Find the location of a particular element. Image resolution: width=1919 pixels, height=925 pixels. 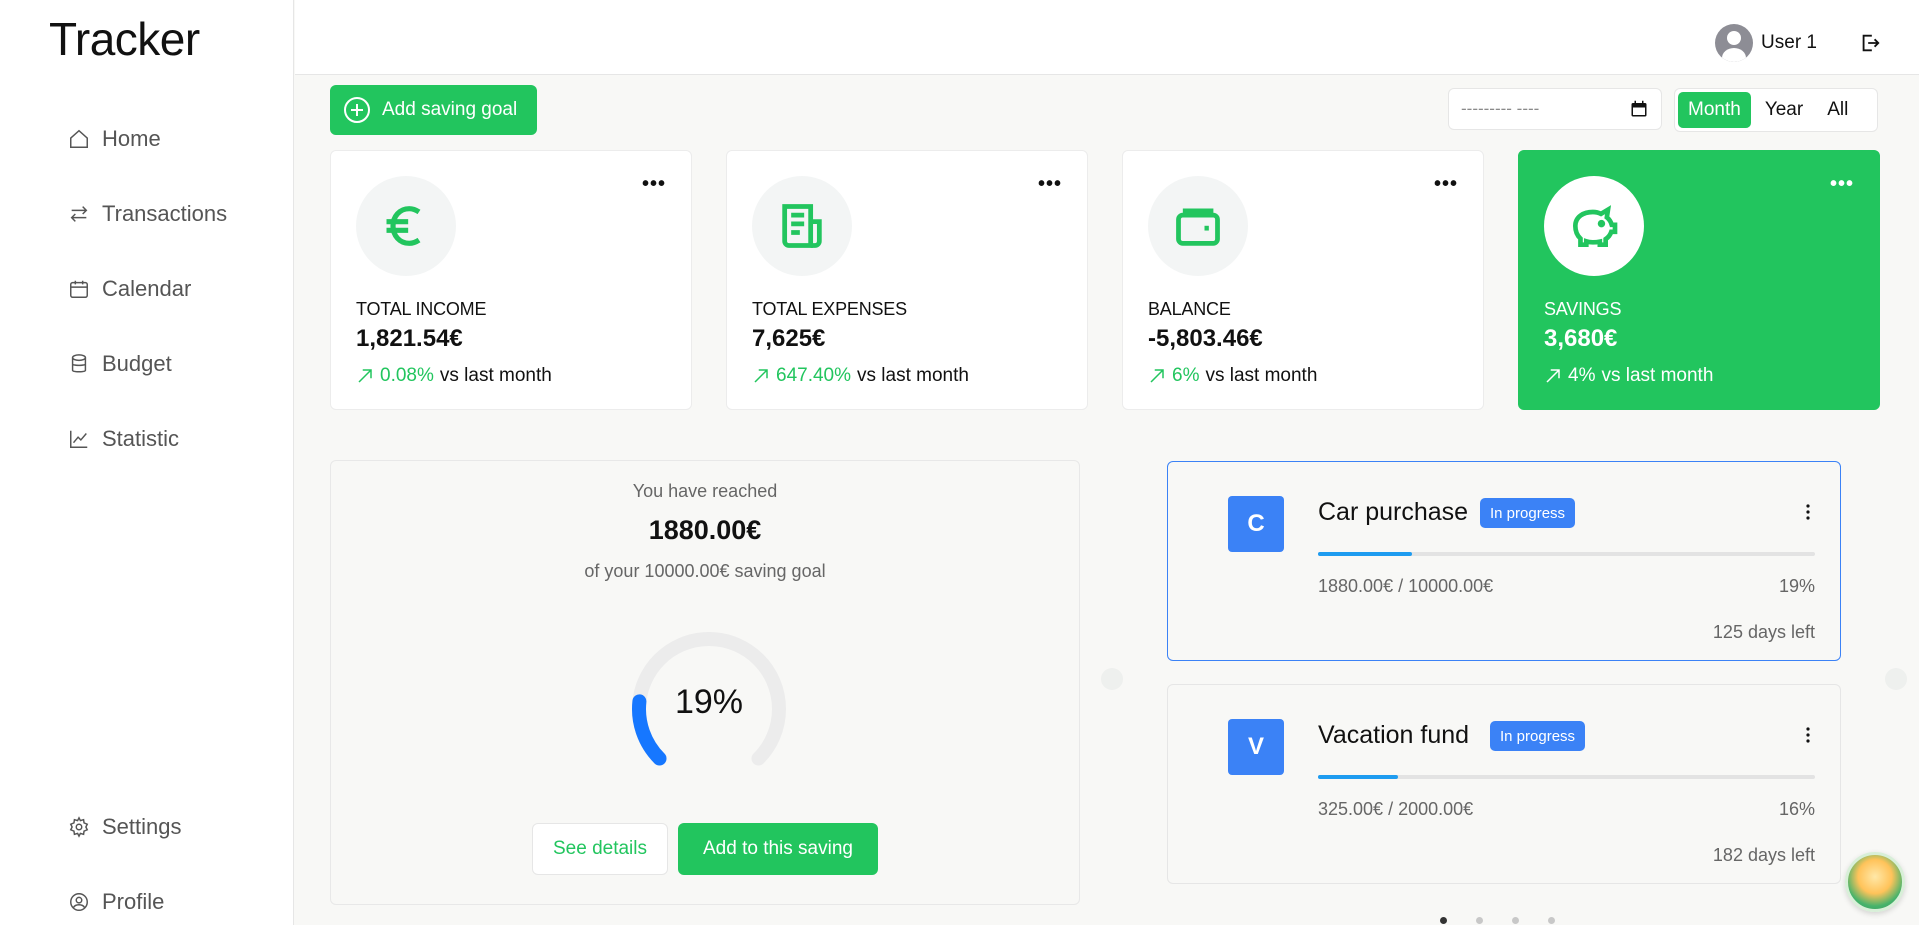

calendar-icon is located at coordinates (1639, 109).